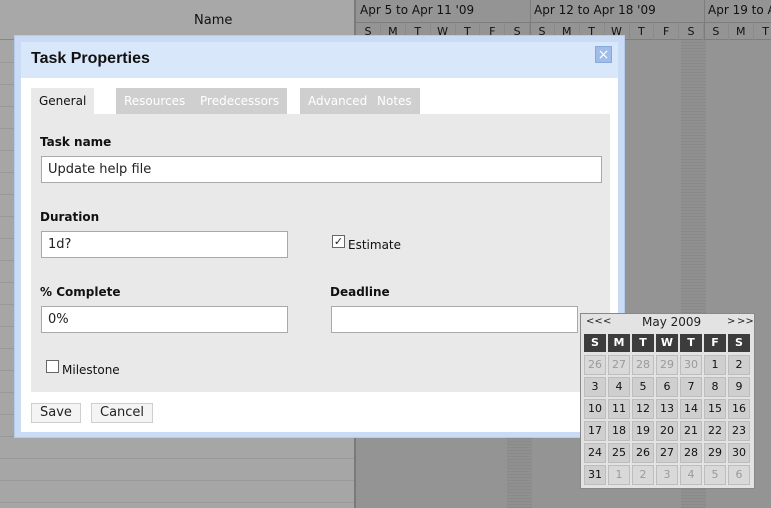 Image resolution: width=771 pixels, height=508 pixels. I want to click on calendar-day: 8, so click(715, 387).